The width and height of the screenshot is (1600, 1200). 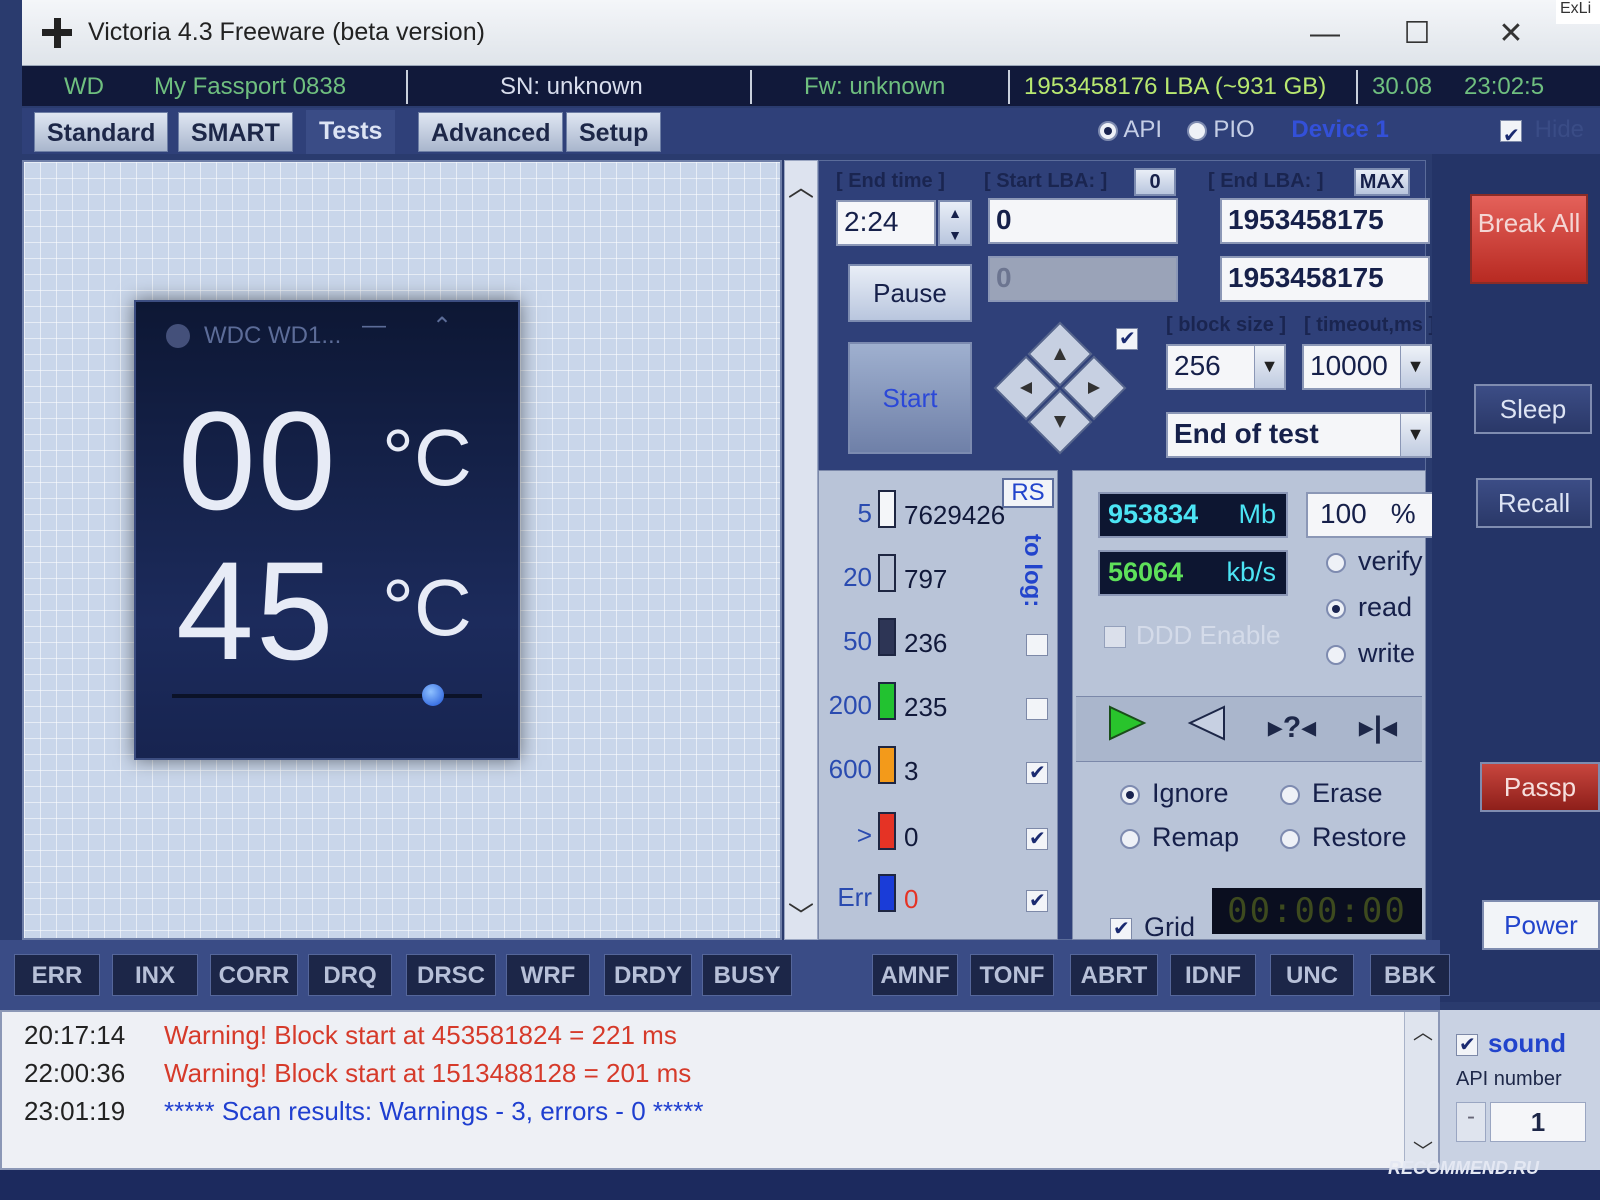 I want to click on api-number-input: 1, so click(x=1538, y=1122).